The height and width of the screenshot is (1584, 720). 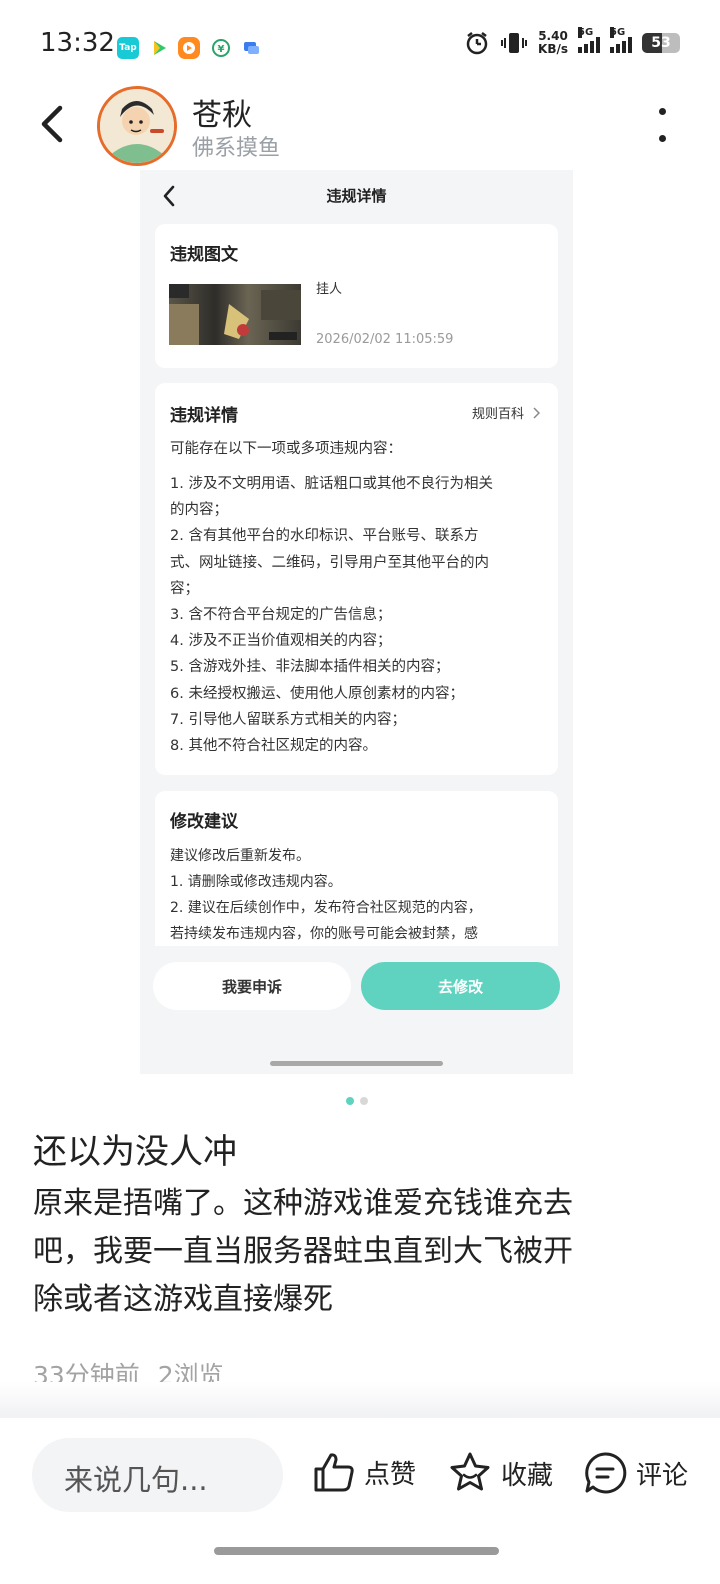 I want to click on detail-line: 5. 含游戏外挂、非法脚本插件相关的内容；, so click(x=310, y=667).